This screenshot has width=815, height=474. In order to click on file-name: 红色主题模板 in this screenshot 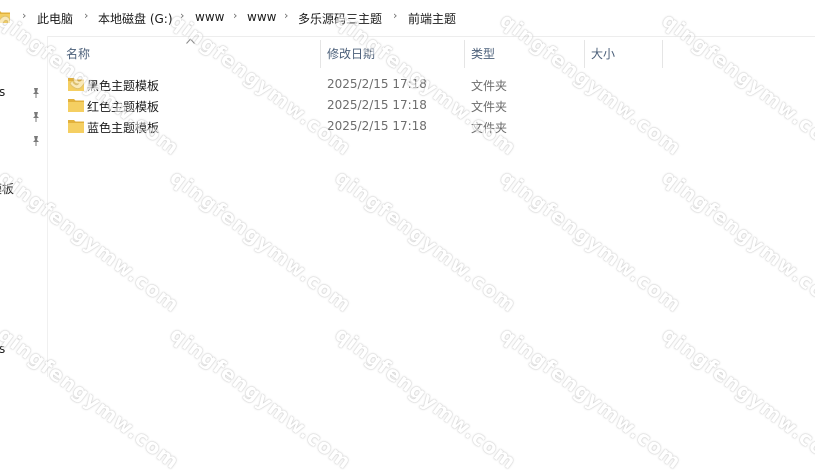, I will do `click(123, 106)`.